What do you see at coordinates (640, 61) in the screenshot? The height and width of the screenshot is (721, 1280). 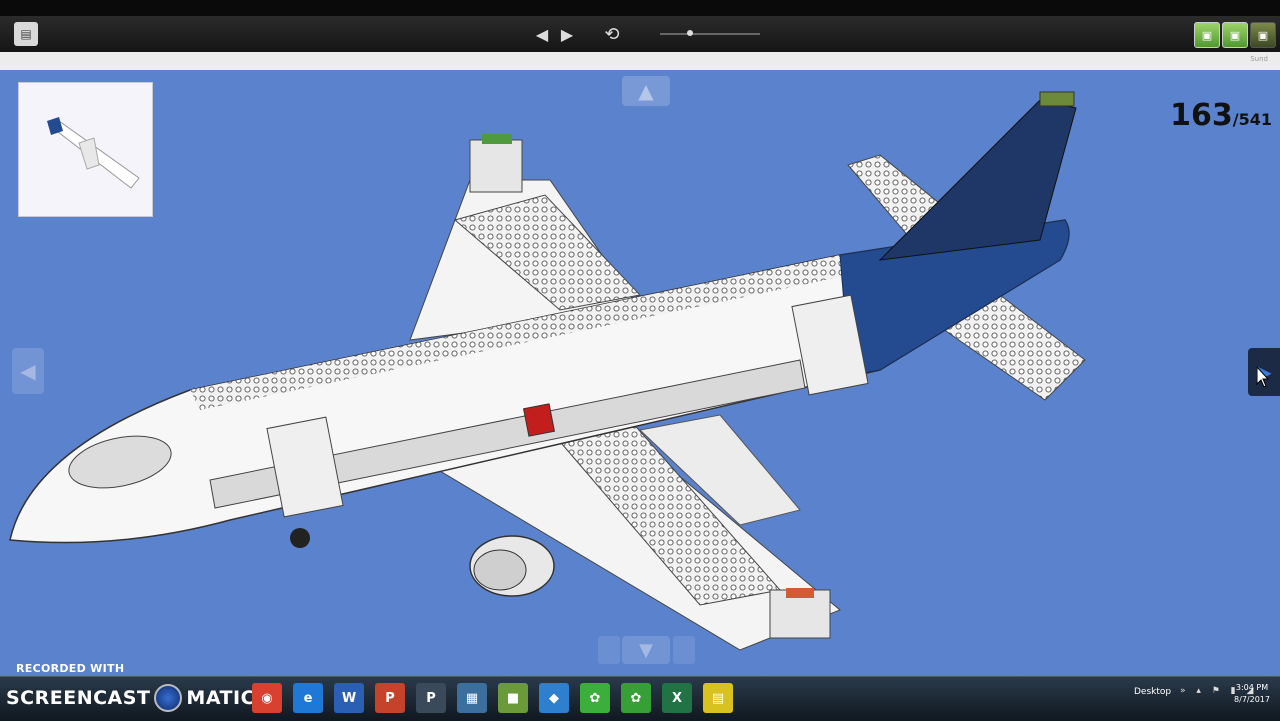 I see `secondary-bar: Sund` at bounding box center [640, 61].